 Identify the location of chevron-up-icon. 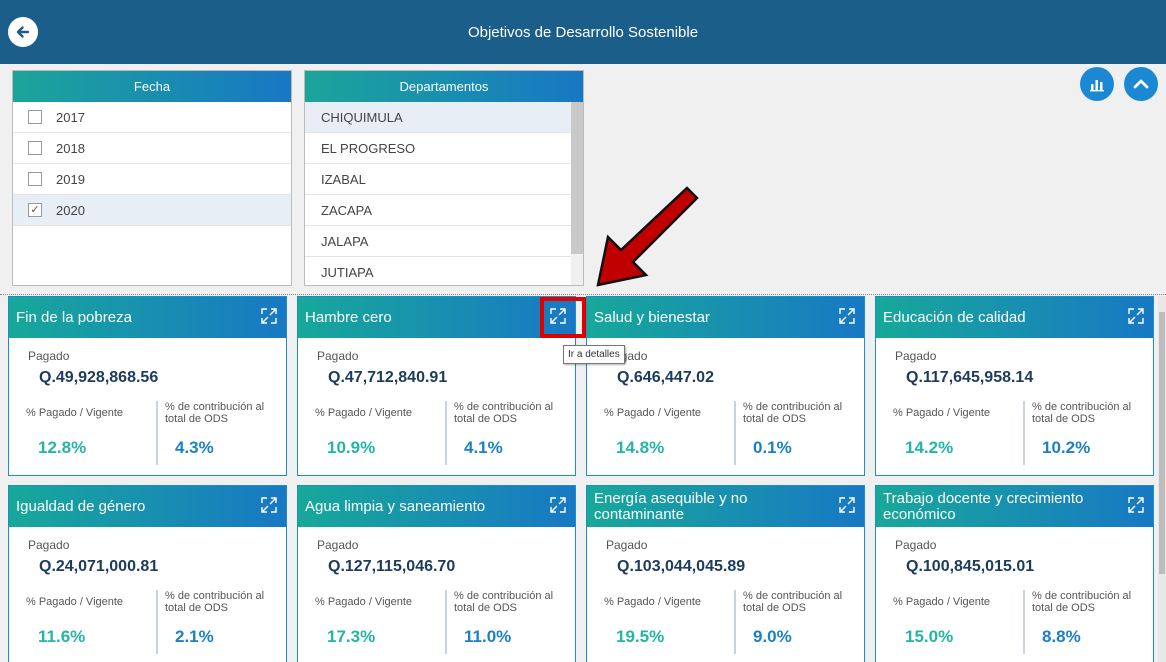
(1141, 84).